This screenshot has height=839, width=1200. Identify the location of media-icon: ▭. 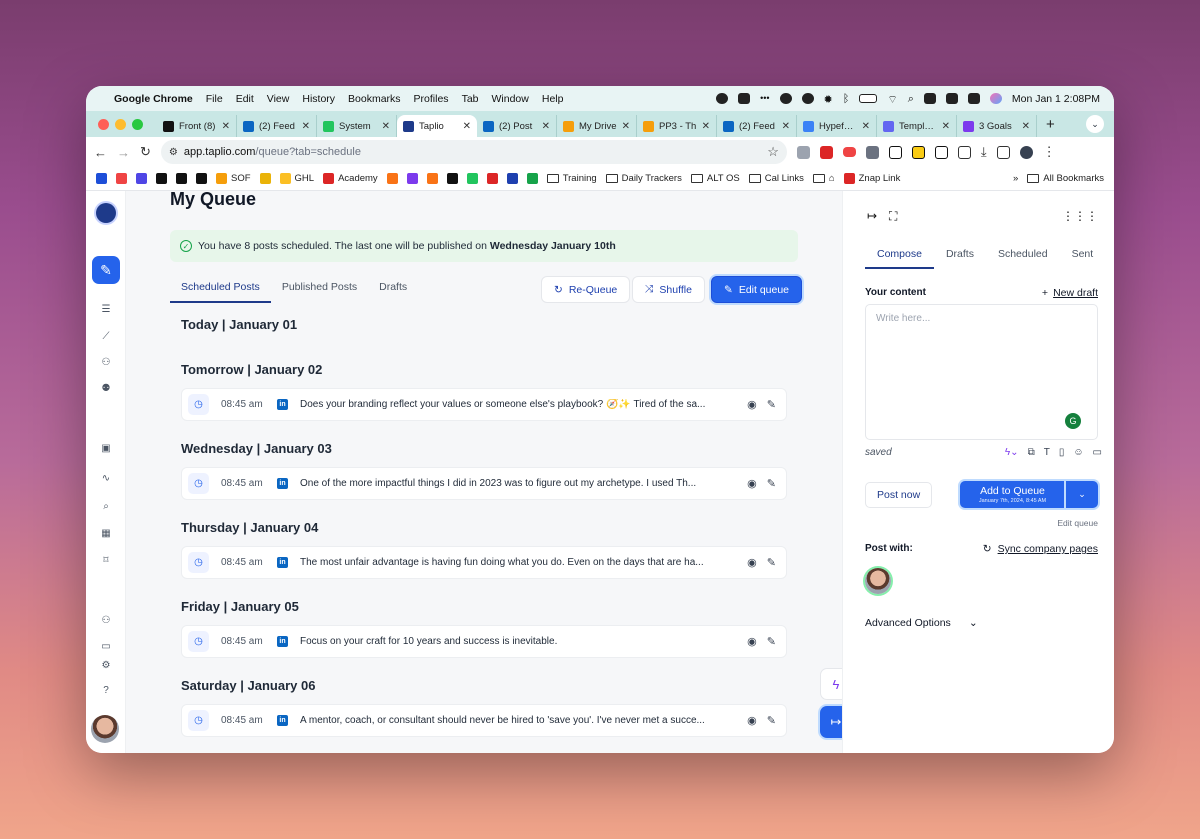
(1097, 452).